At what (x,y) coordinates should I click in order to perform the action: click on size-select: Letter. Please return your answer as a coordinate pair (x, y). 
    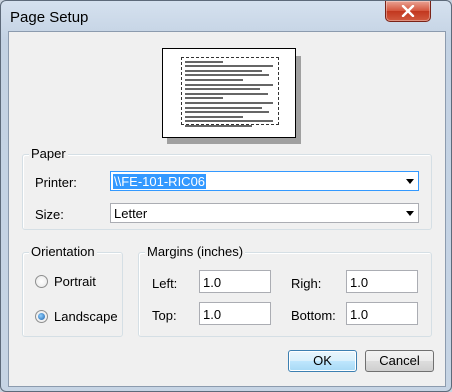
    Looking at the image, I should click on (264, 213).